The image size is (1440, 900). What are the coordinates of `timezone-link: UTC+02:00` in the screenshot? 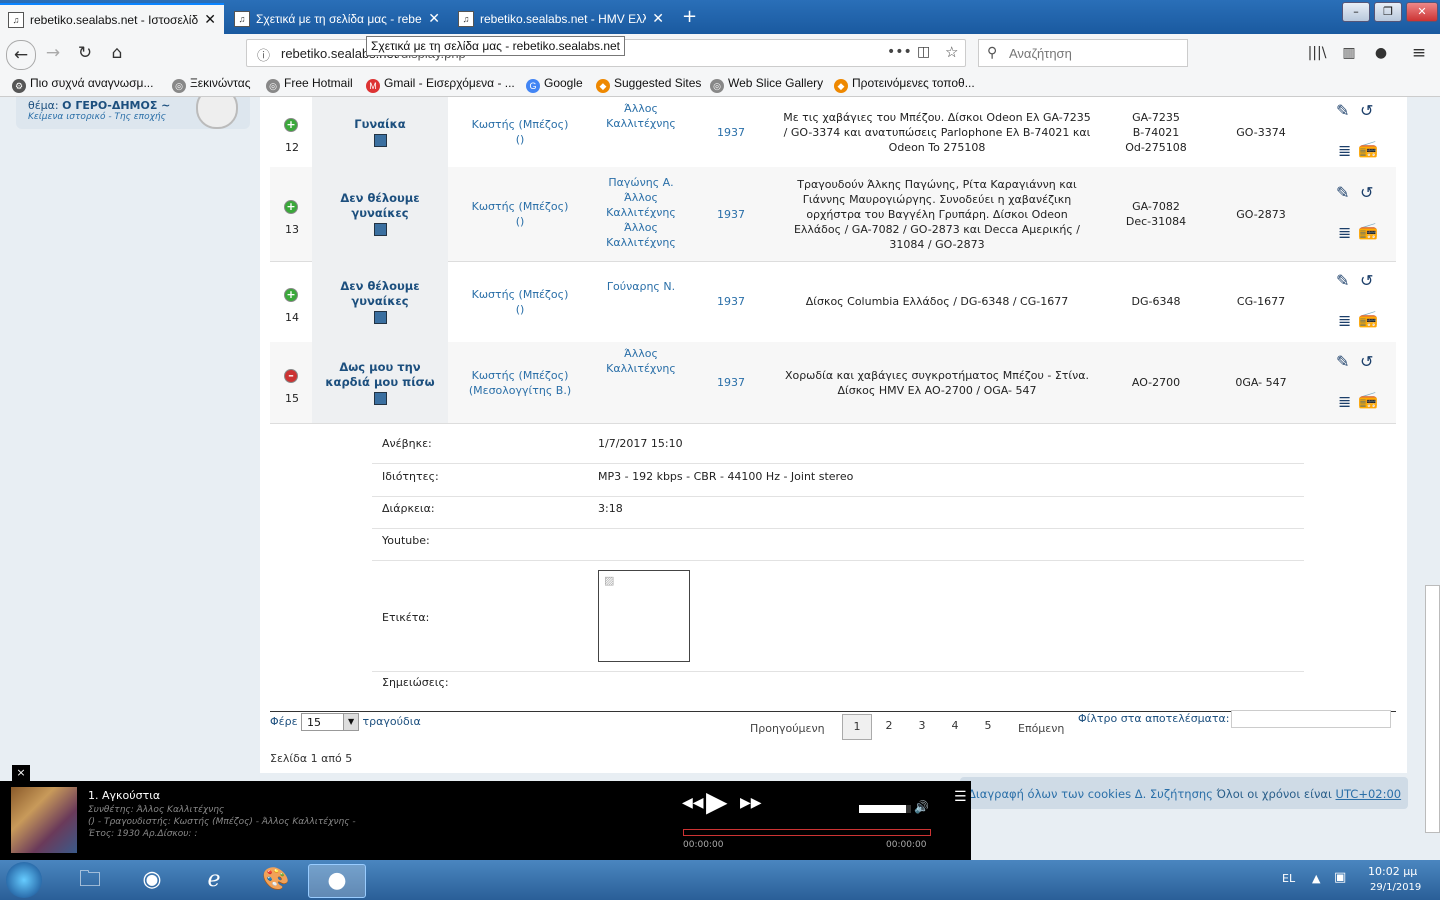 It's located at (1369, 794).